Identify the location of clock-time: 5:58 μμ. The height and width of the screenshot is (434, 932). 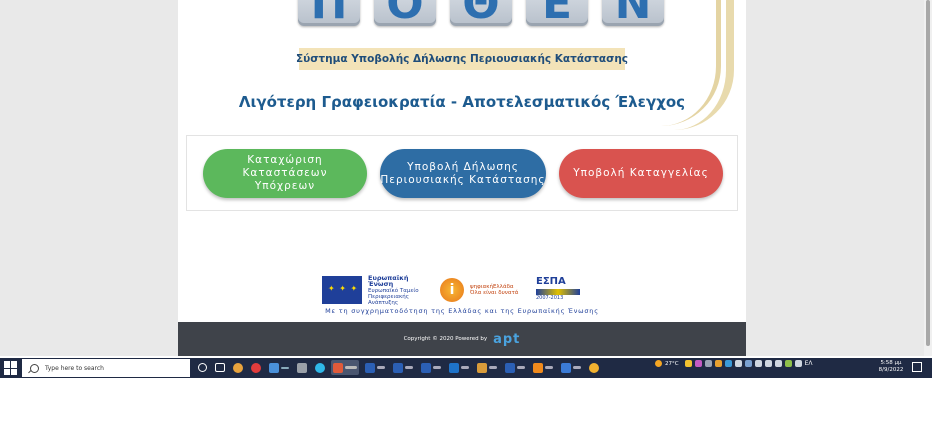
(891, 363).